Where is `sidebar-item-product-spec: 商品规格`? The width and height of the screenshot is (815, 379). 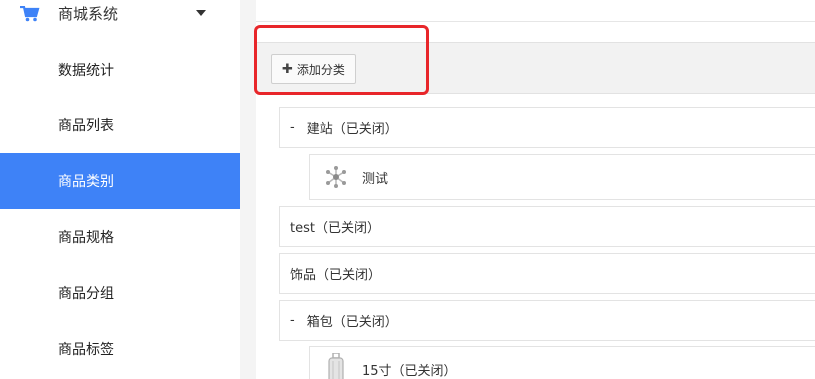 sidebar-item-product-spec: 商品规格 is located at coordinates (120, 237).